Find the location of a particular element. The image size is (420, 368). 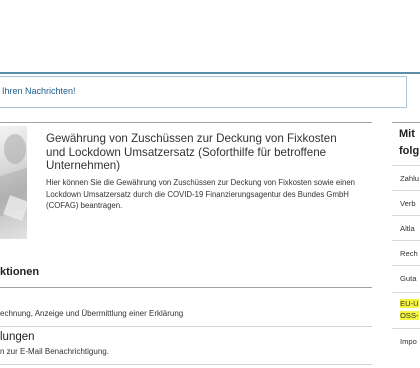

card-divider is located at coordinates (186, 122).